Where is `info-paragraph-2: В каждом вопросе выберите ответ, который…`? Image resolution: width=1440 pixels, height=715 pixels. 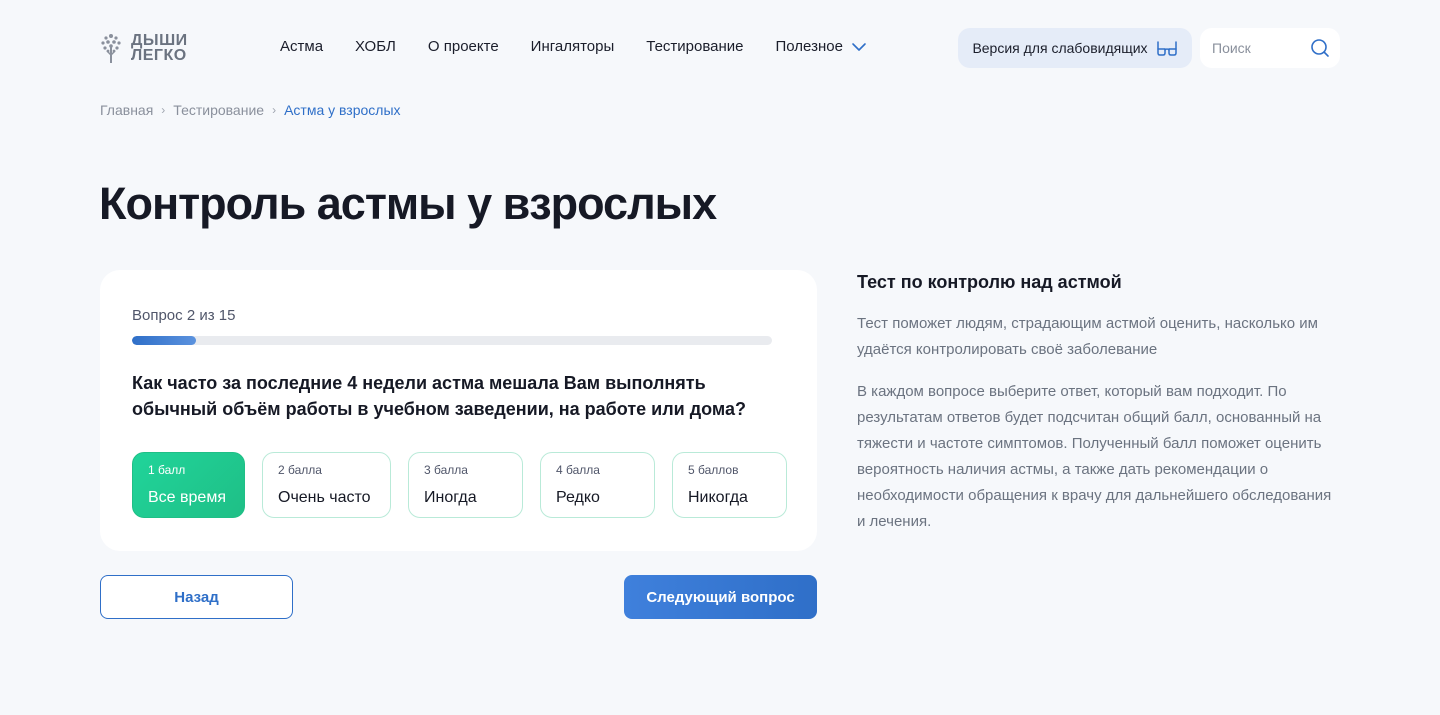 info-paragraph-2: В каждом вопросе выберите ответ, который… is located at coordinates (1094, 456).